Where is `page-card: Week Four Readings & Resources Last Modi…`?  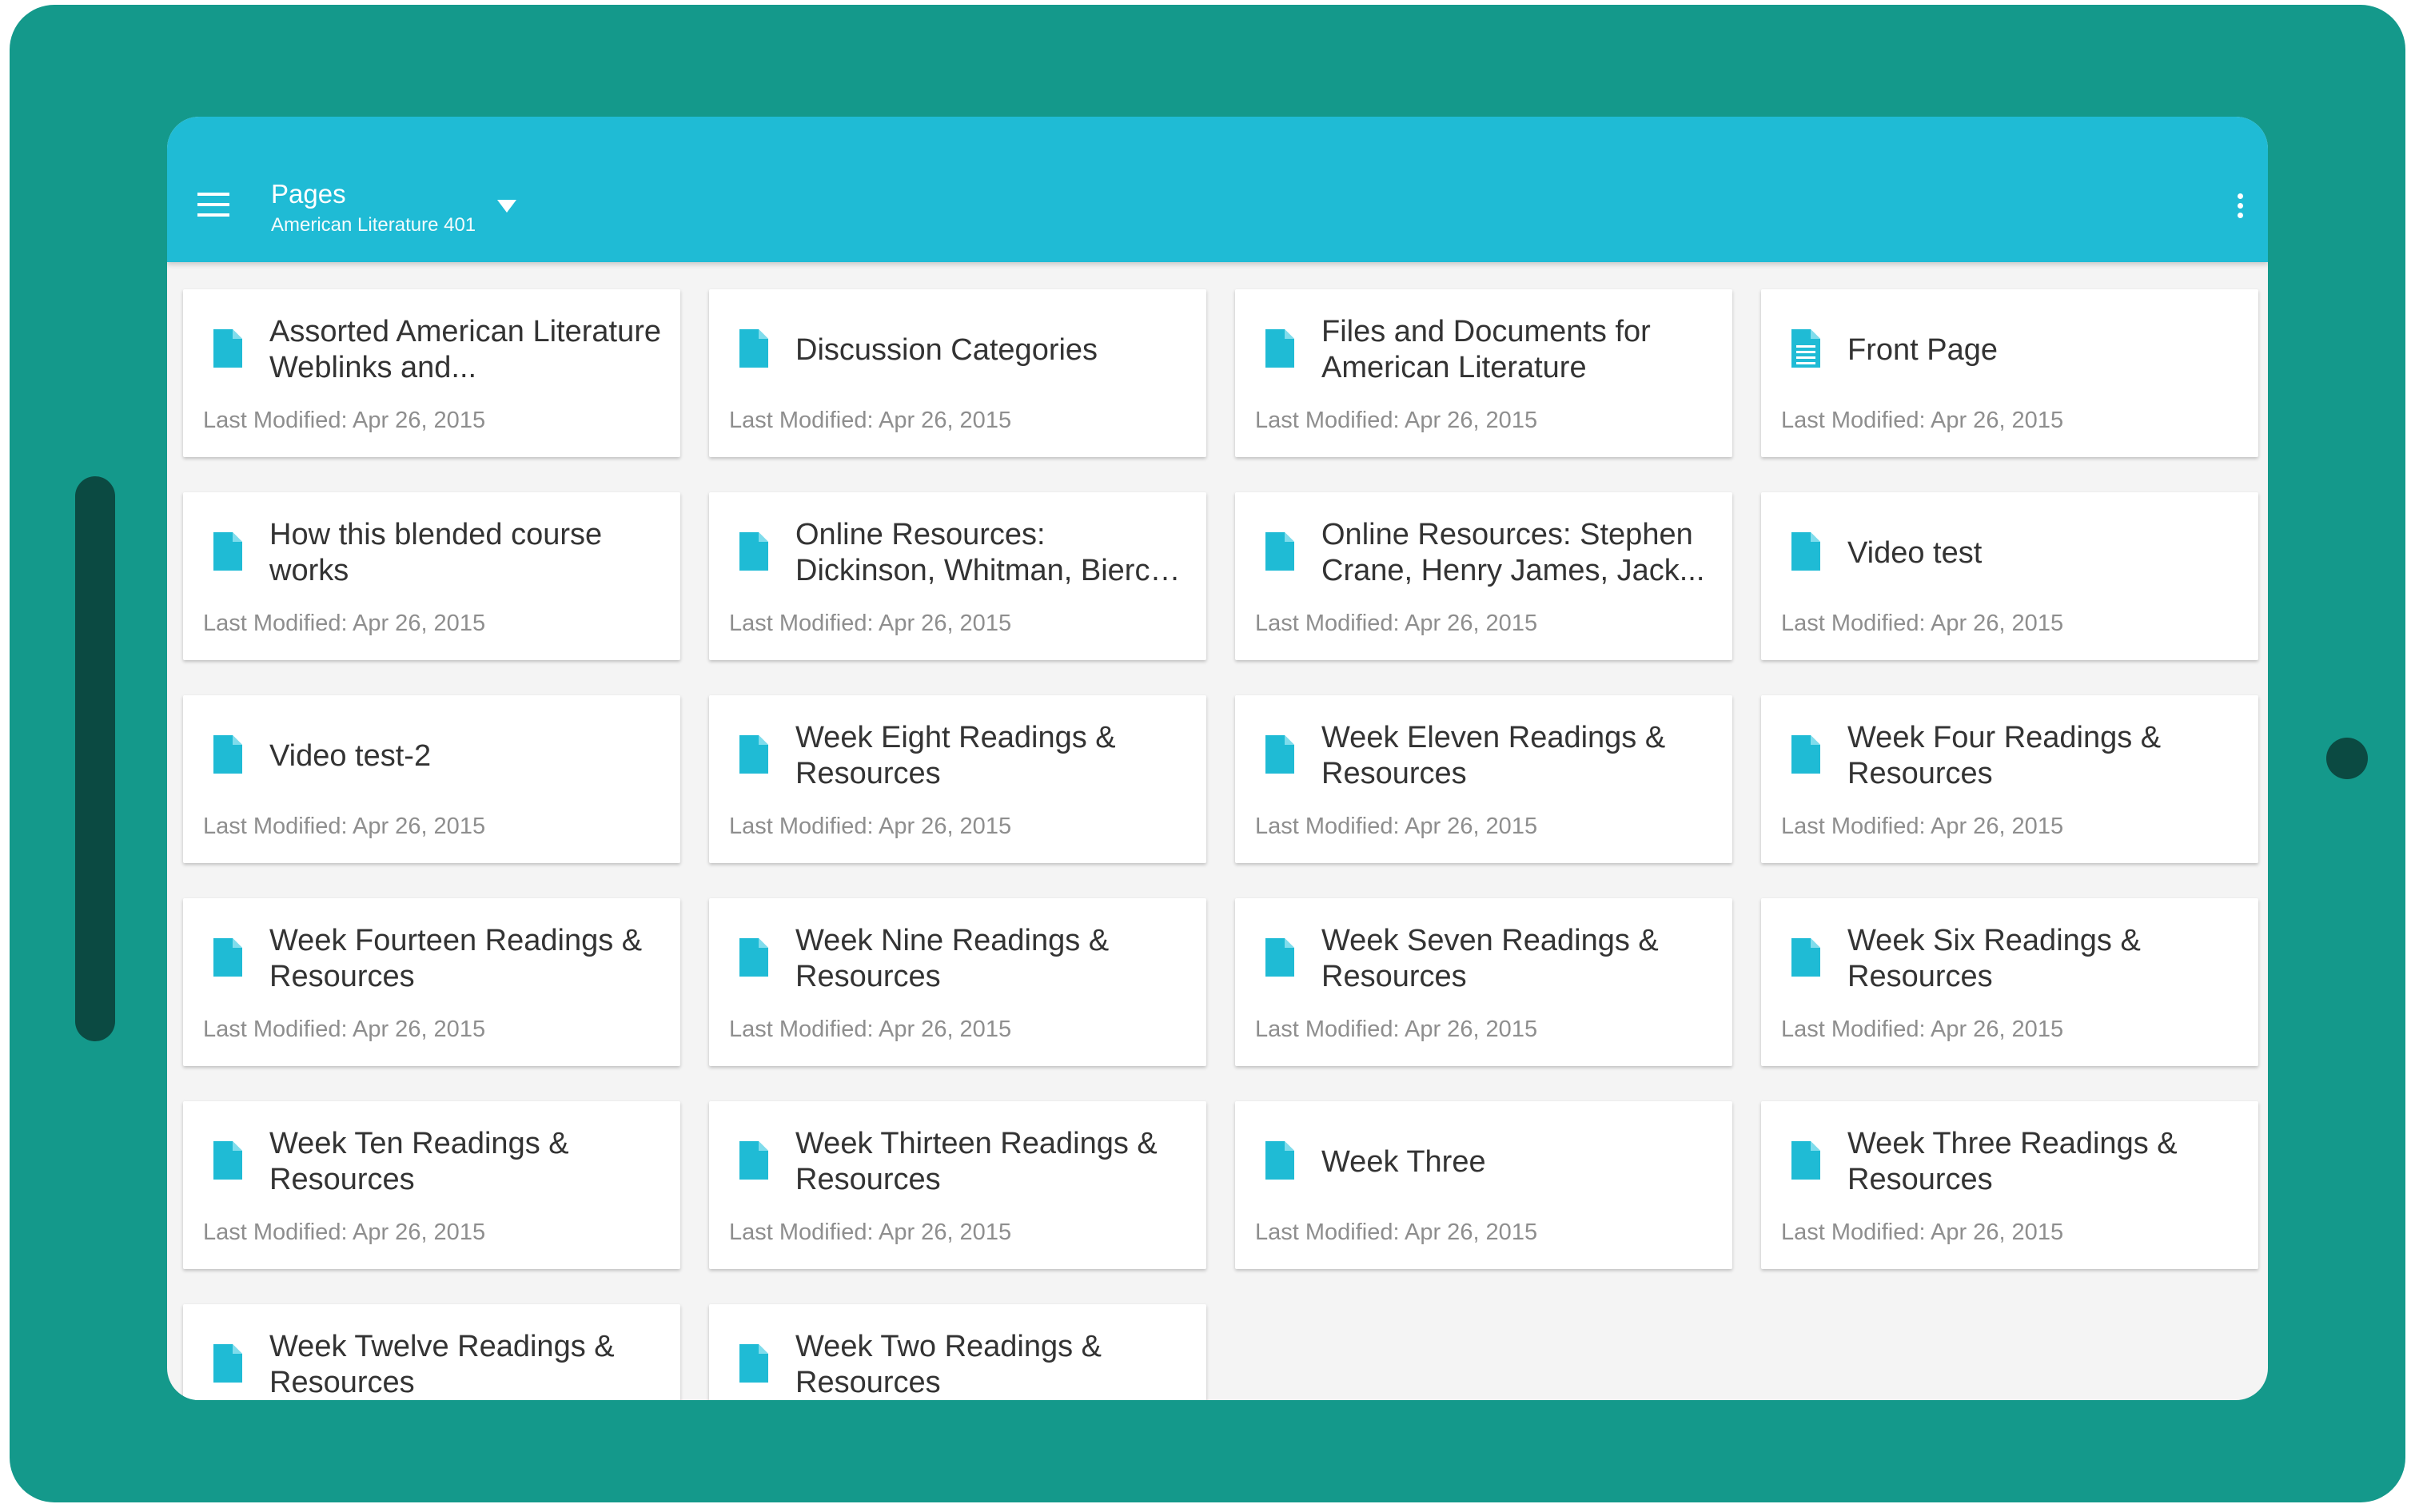
page-card: Week Four Readings & Resources Last Modi… is located at coordinates (2009, 779).